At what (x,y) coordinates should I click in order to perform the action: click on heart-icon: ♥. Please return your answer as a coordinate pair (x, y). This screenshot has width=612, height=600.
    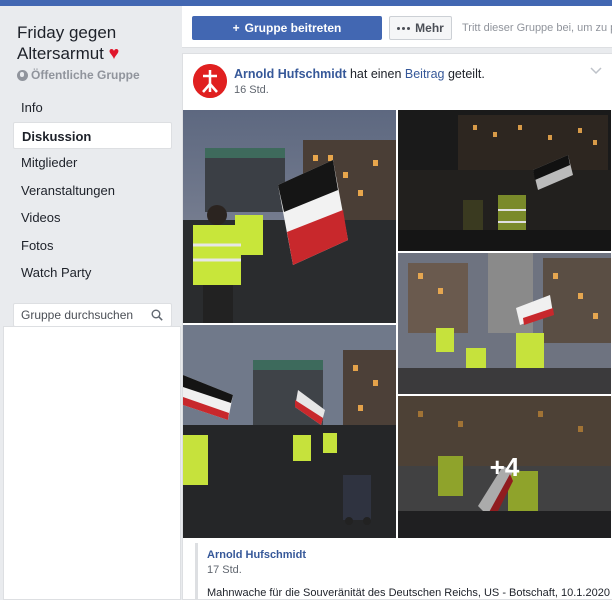
    Looking at the image, I should click on (114, 53).